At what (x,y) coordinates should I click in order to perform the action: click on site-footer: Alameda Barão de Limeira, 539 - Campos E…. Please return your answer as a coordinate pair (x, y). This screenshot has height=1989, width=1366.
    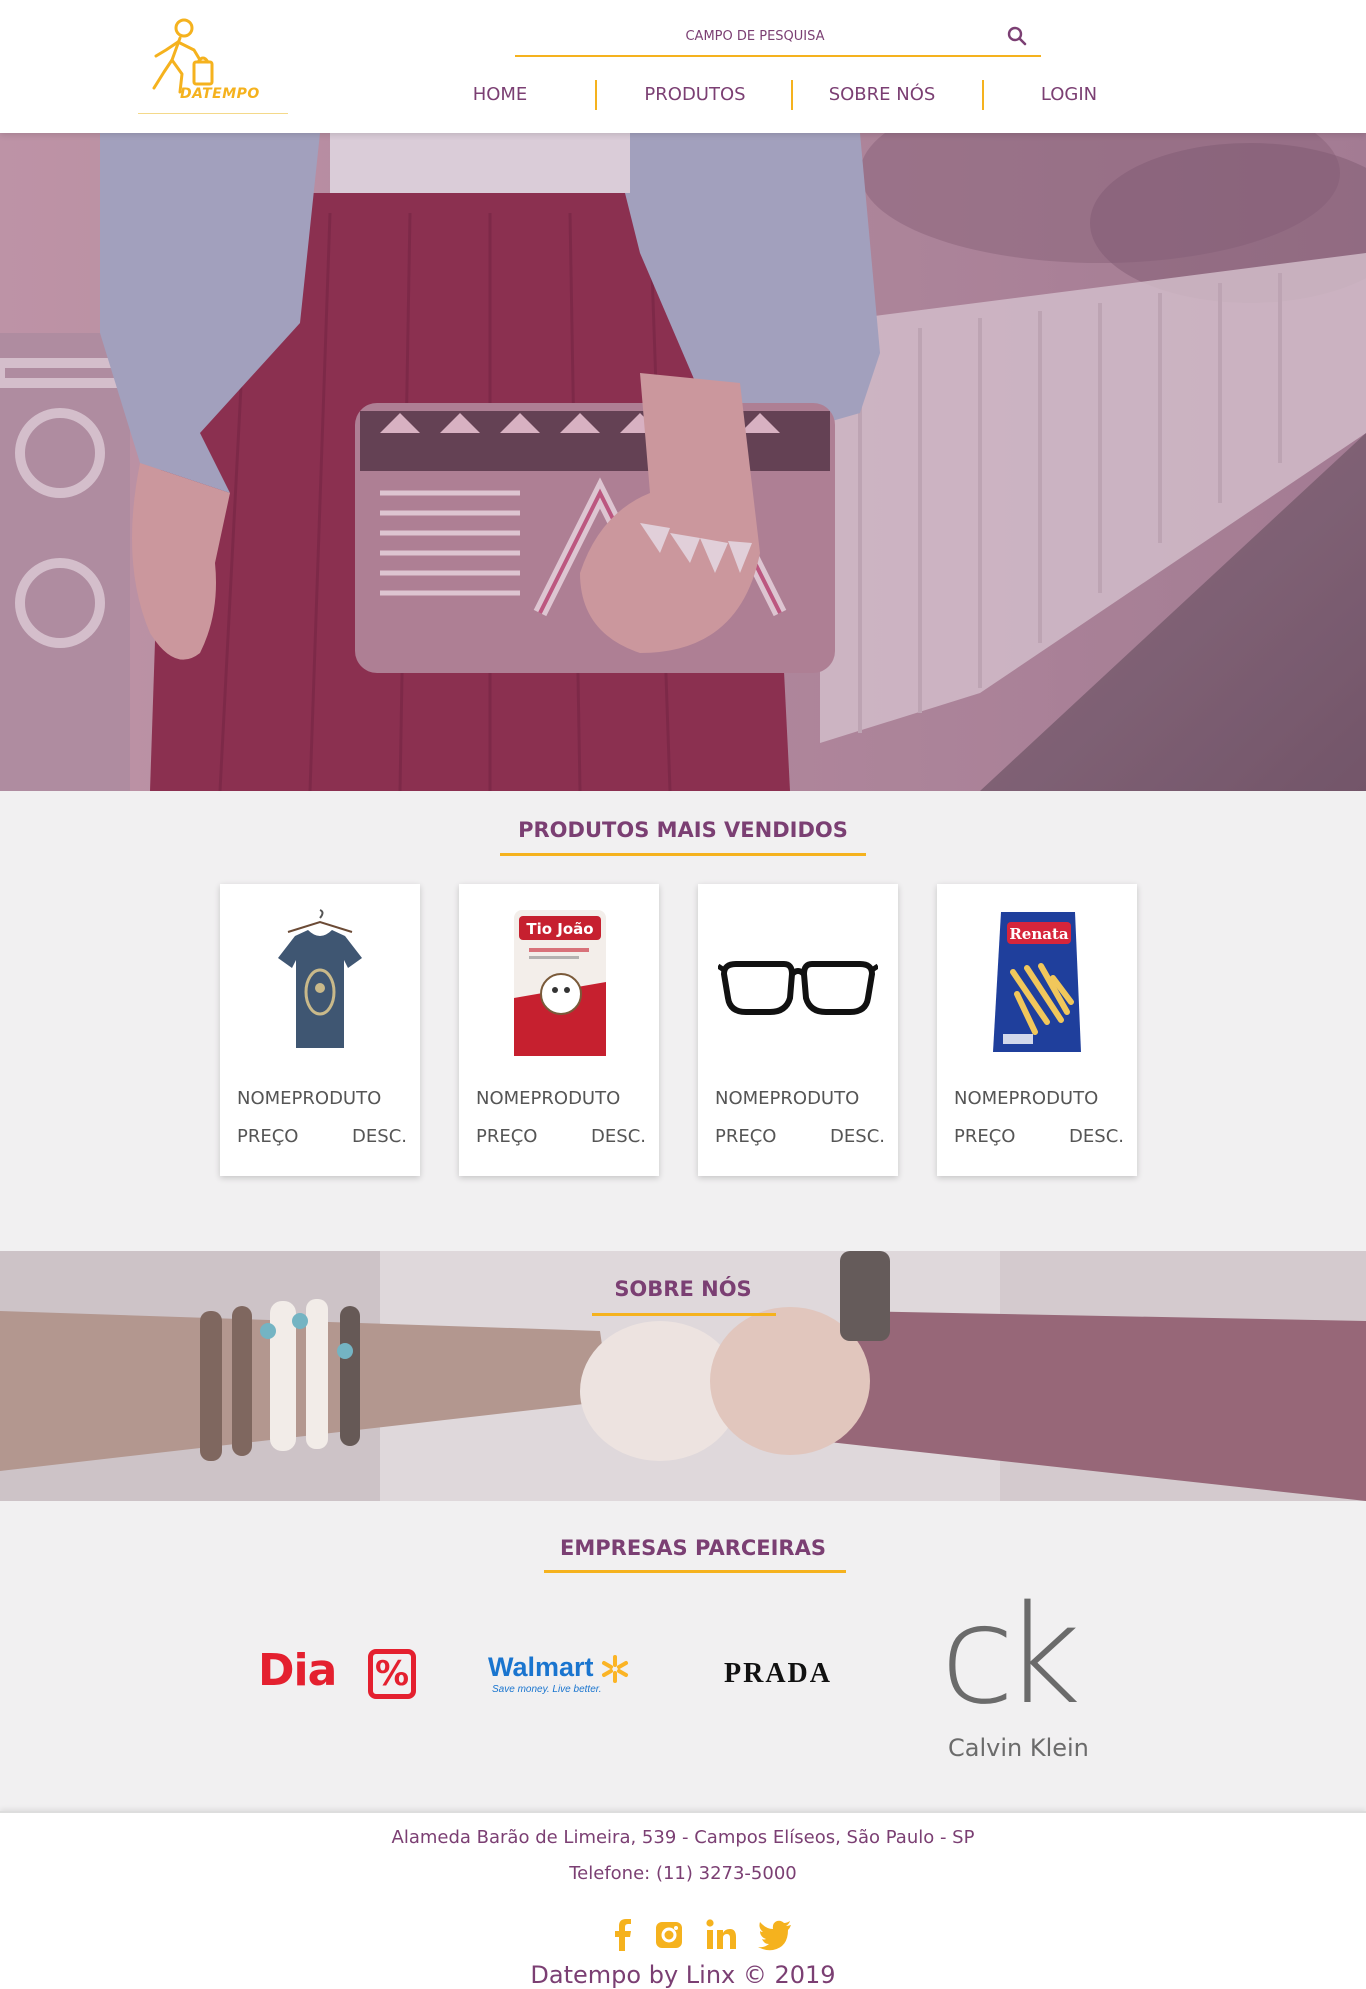
    Looking at the image, I should click on (683, 1900).